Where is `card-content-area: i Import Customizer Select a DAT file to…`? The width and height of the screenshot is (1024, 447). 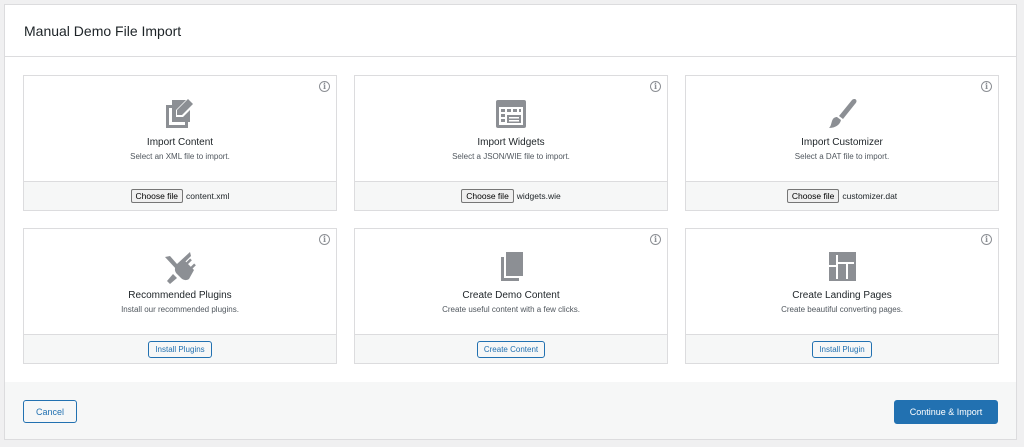
card-content-area: i Import Customizer Select a DAT file to… is located at coordinates (842, 128).